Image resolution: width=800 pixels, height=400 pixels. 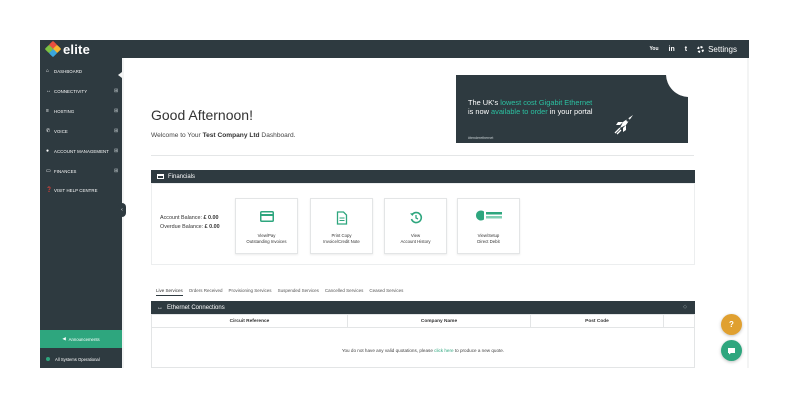 I want to click on sidebar-item-label: CONNECTIVITY, so click(x=71, y=91).